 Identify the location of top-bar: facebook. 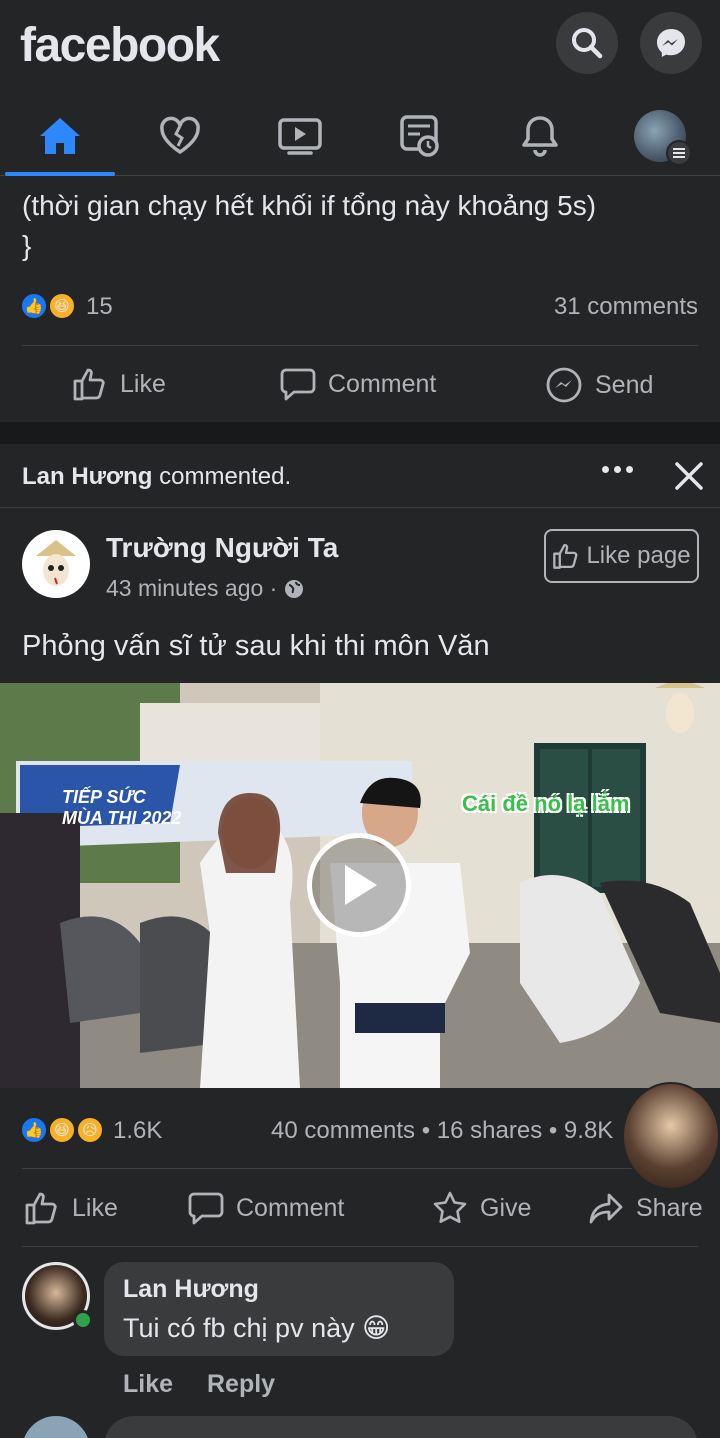
(360, 49).